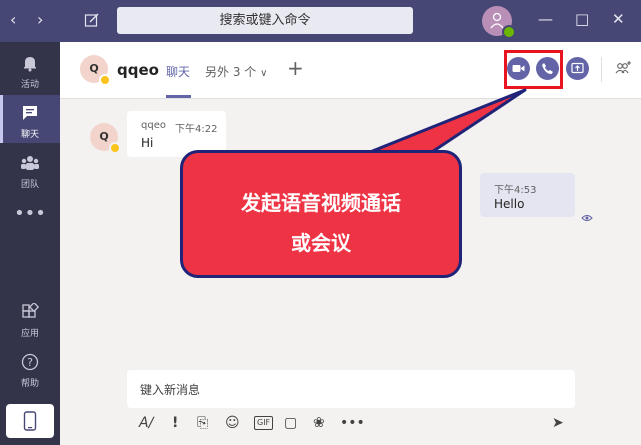  Describe the element at coordinates (40, 20) in the screenshot. I see `chevron-right-icon: ›` at that location.